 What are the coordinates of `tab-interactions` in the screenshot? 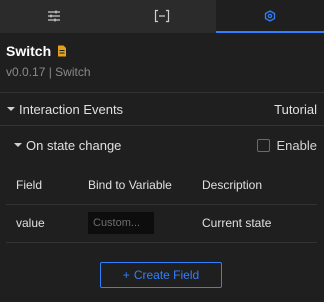 It's located at (270, 16).